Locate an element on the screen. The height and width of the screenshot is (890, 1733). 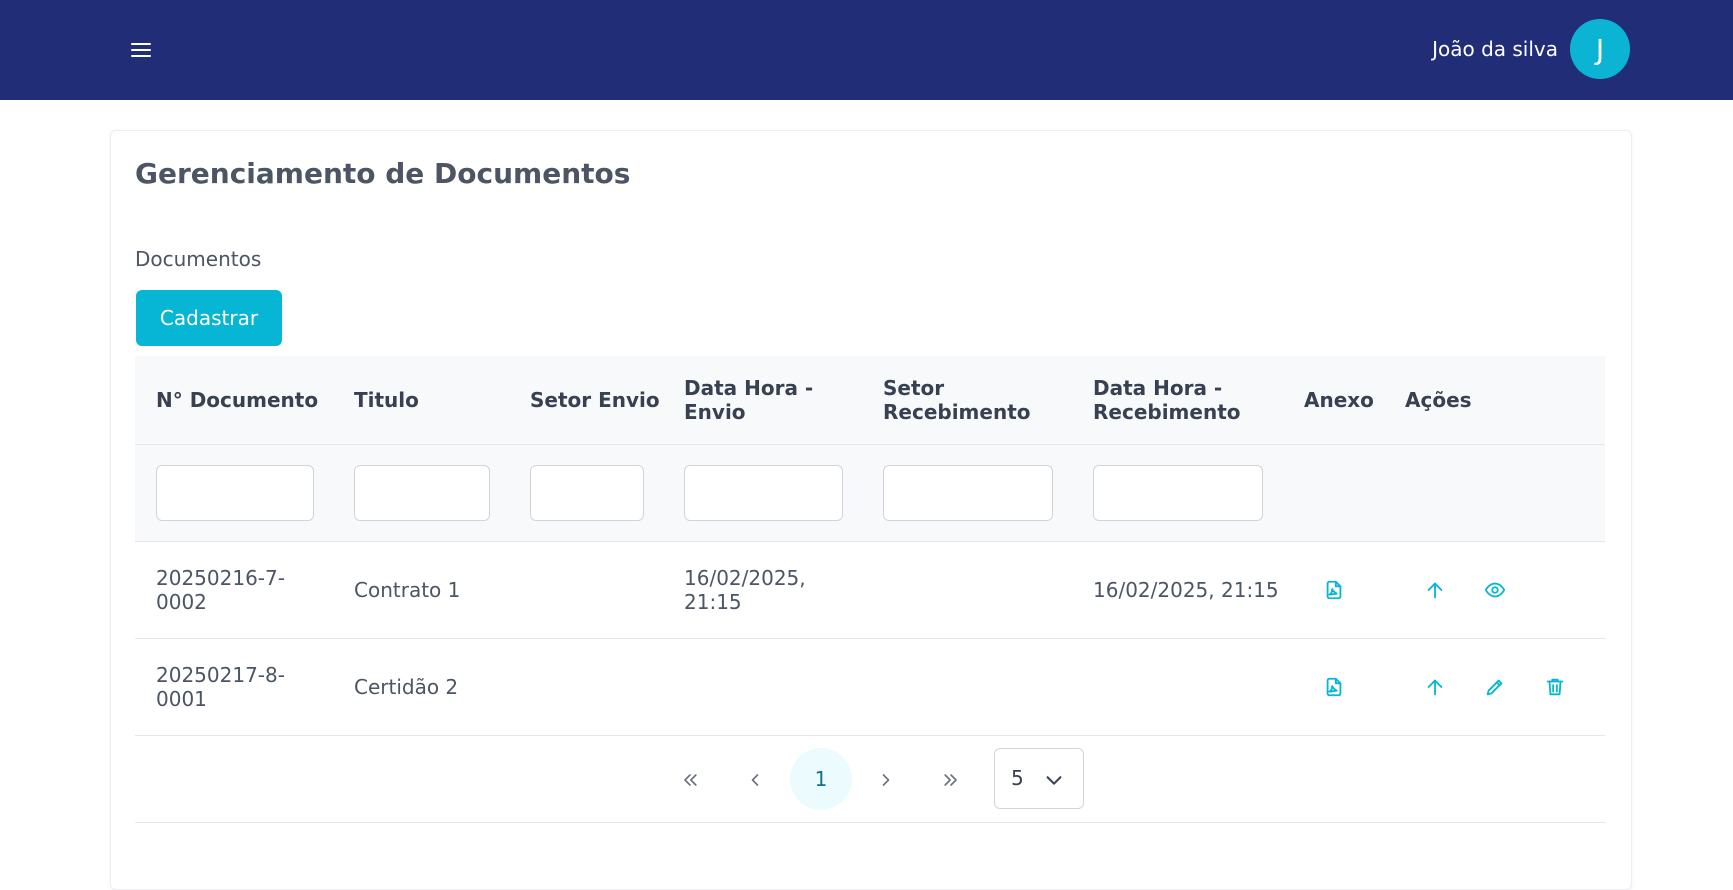
column-header-numero: N° Documento is located at coordinates (237, 400).